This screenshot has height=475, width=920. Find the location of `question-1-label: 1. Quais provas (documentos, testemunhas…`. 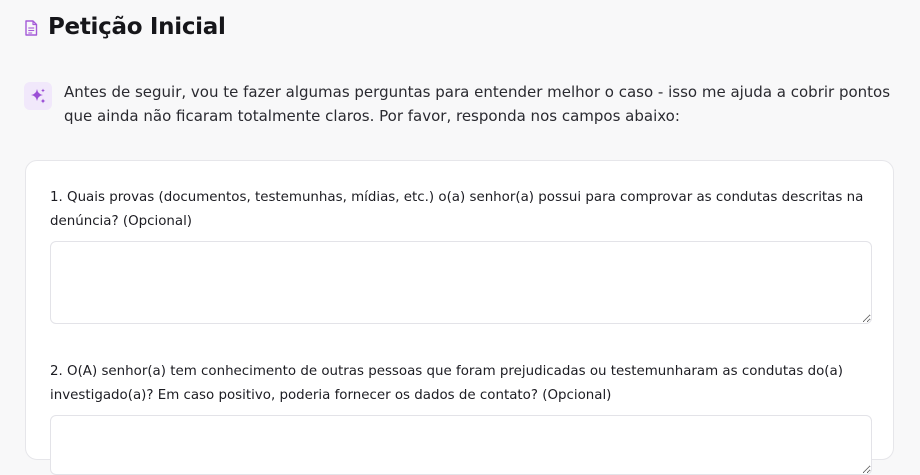

question-1-label: 1. Quais provas (documentos, testemunhas… is located at coordinates (457, 209).